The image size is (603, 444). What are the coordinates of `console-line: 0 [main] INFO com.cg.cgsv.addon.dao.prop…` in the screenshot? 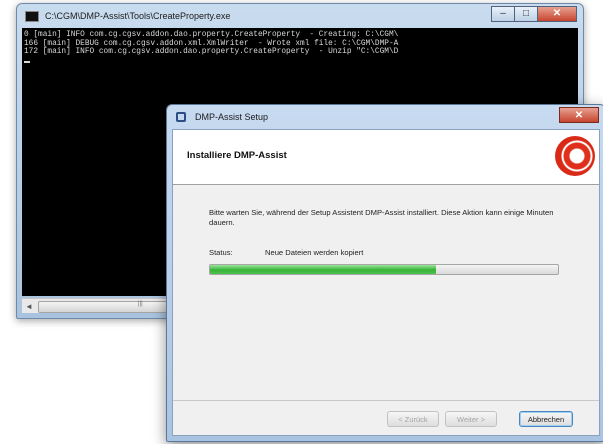 It's located at (211, 35).